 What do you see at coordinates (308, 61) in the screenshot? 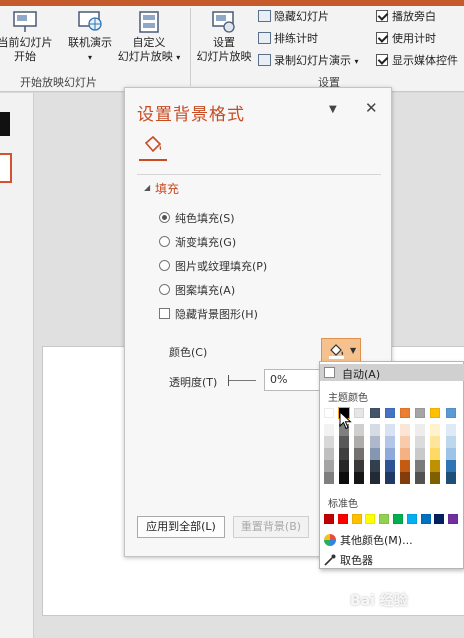
I see `record-slideshow-button: 录制幻灯片演示 ▾` at bounding box center [308, 61].